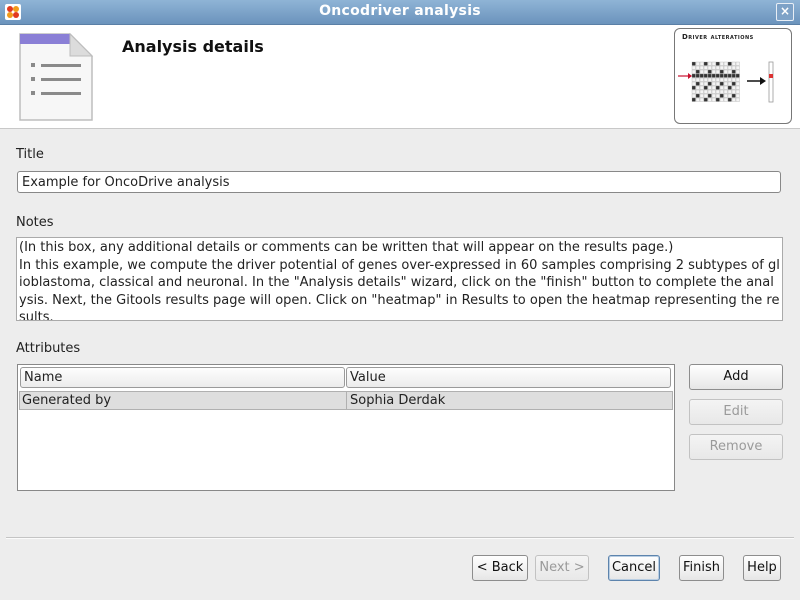  I want to click on cell-divider, so click(346, 400).